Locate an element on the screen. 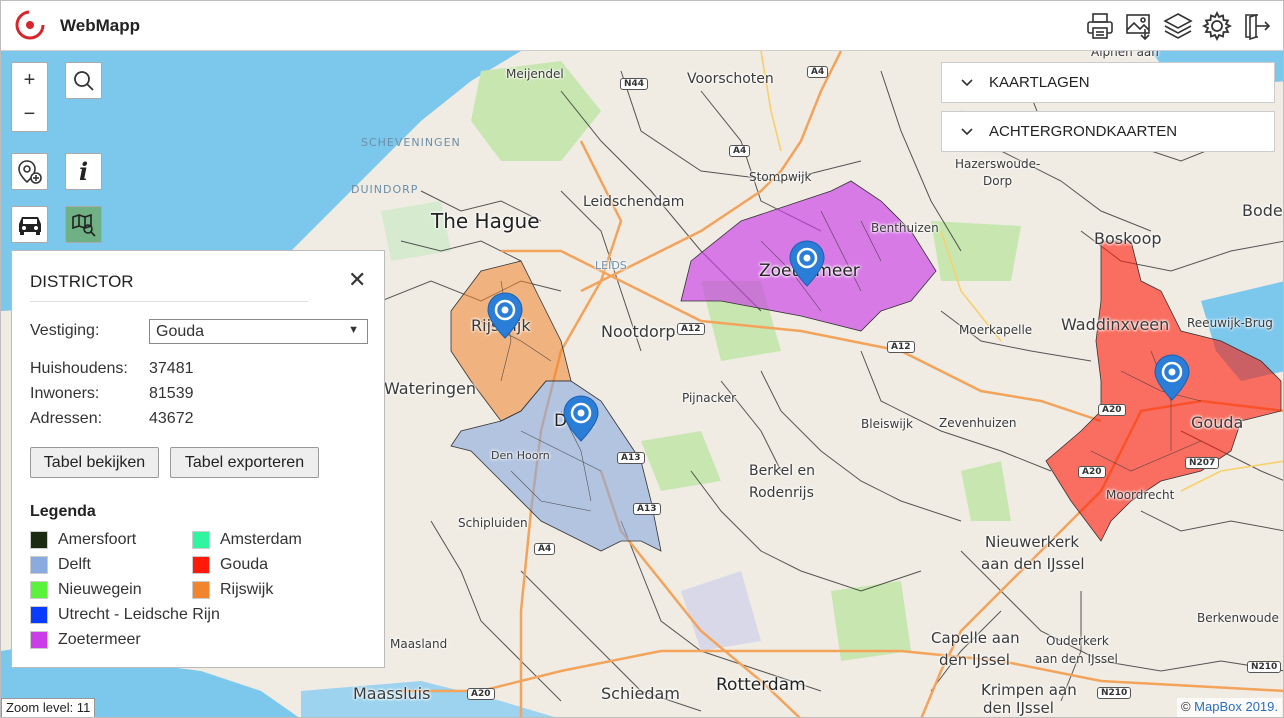 This screenshot has height=718, width=1284. districtor-button is located at coordinates (83, 224).